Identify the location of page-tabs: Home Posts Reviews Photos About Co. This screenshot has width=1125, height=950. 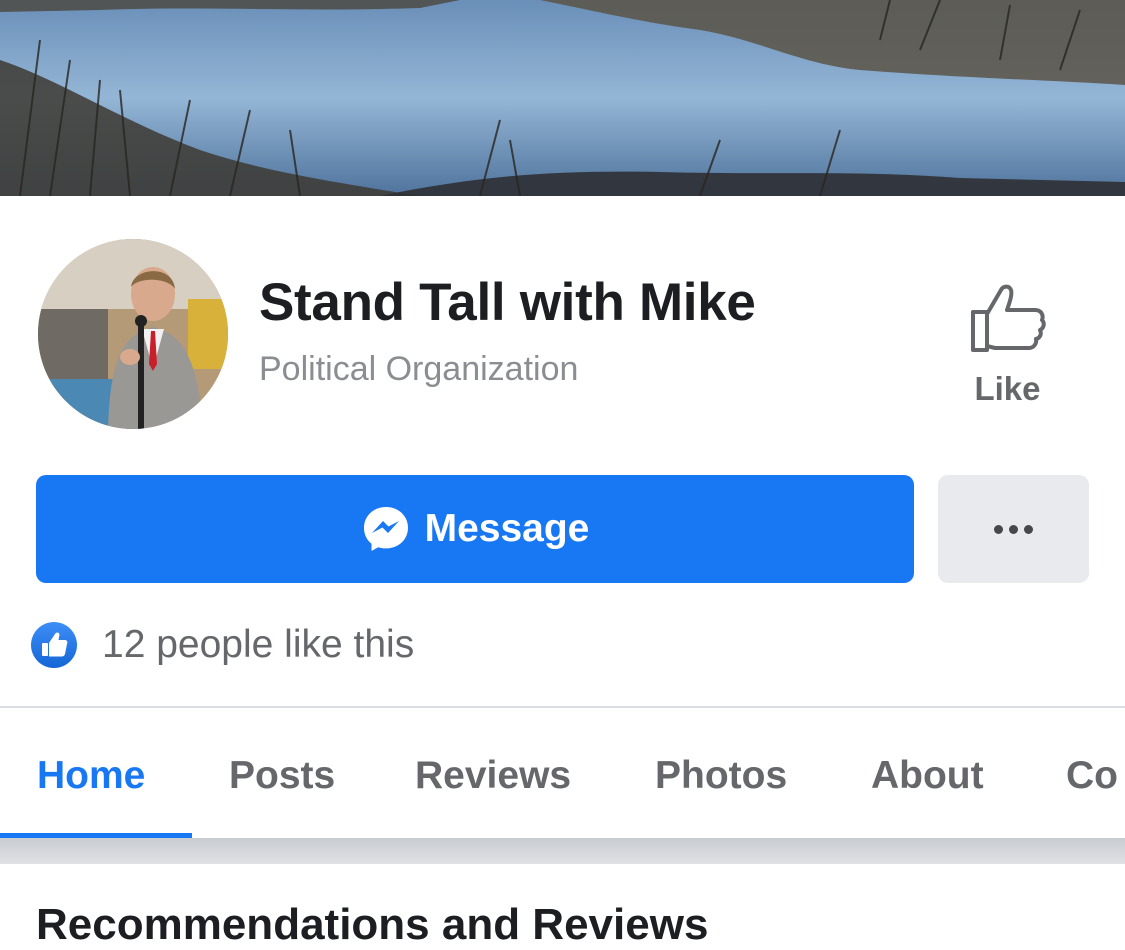
(562, 773).